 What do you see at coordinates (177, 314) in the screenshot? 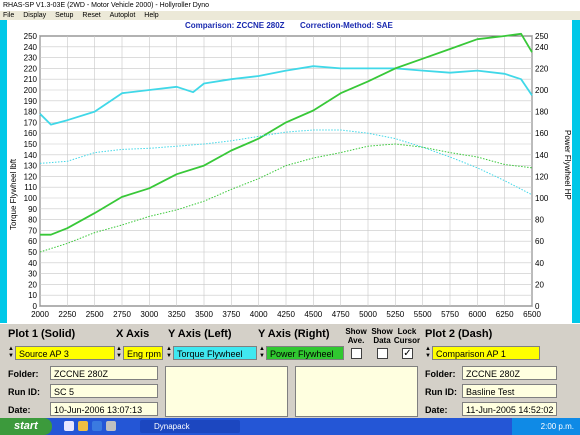
I see `x-tick-label: 3250` at bounding box center [177, 314].